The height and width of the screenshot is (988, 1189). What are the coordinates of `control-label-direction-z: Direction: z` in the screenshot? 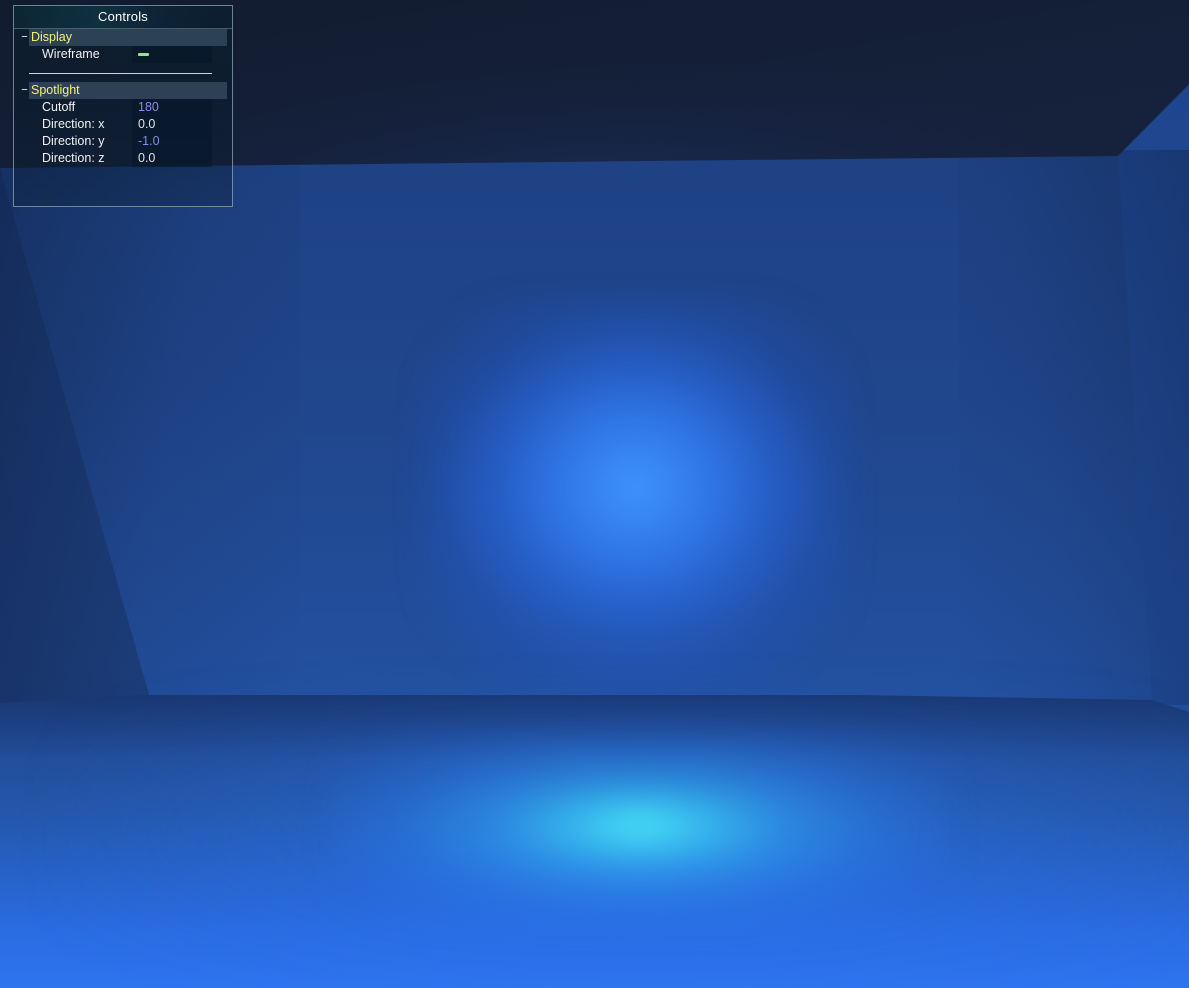 It's located at (73, 158).